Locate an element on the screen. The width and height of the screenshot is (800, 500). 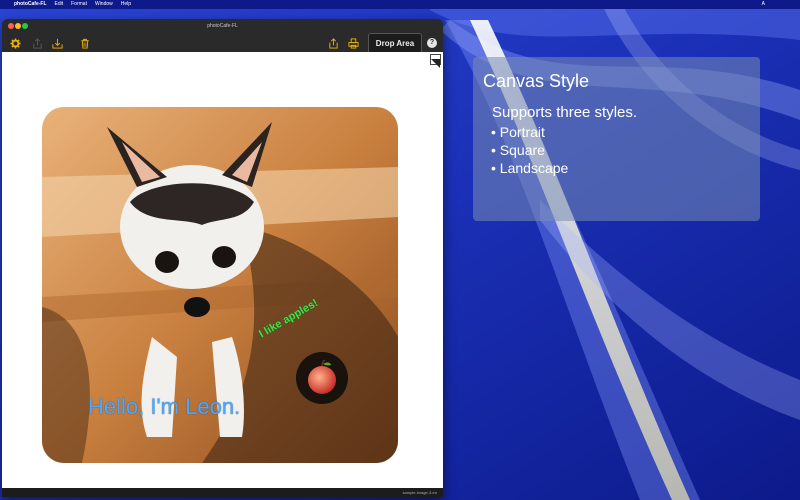
style-item-square: Square is located at coordinates (529, 150).